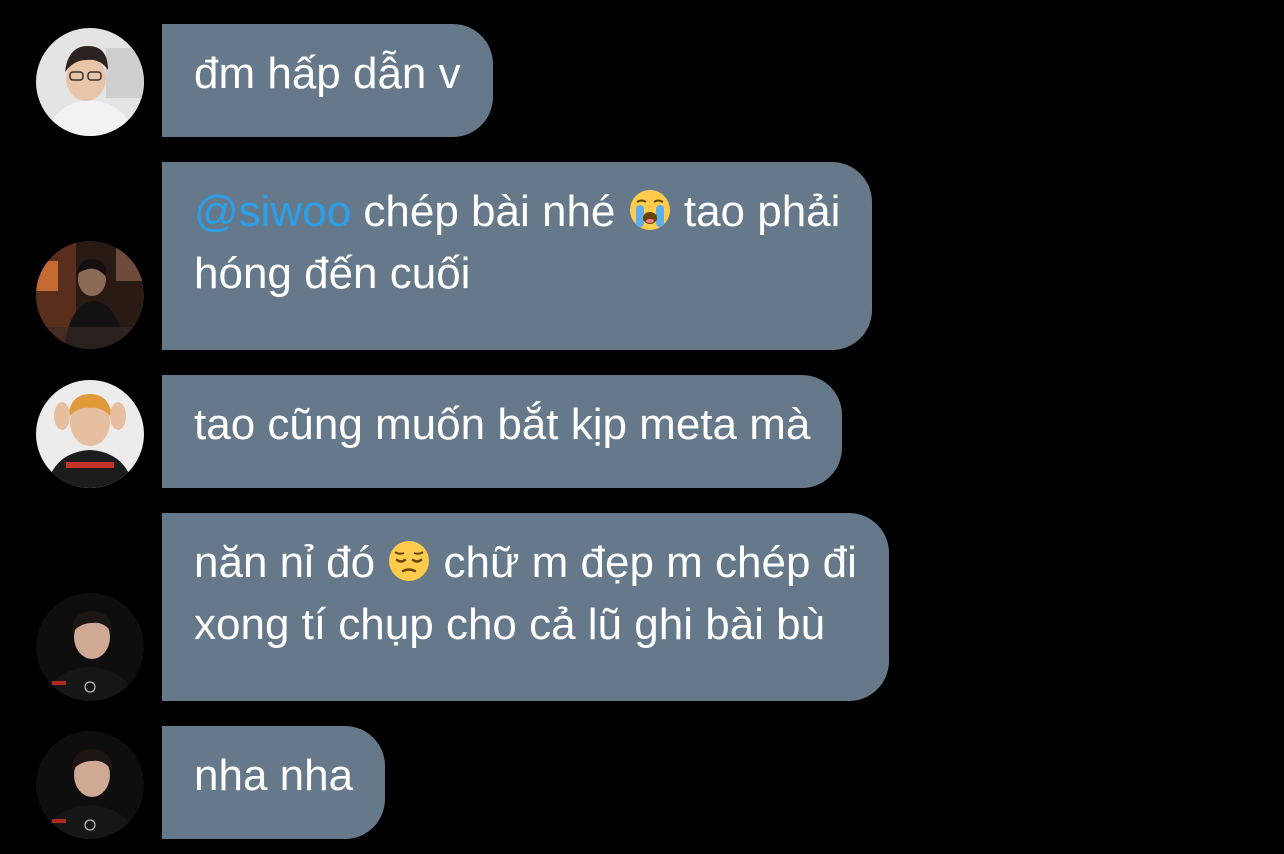 This screenshot has width=1284, height=854. I want to click on message-text: nha nha, so click(274, 775).